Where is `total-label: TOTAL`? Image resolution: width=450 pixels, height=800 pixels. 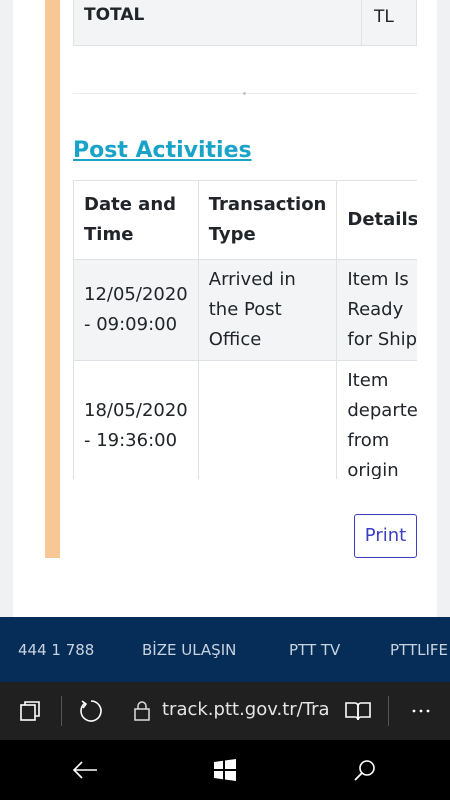 total-label: TOTAL is located at coordinates (217, 23).